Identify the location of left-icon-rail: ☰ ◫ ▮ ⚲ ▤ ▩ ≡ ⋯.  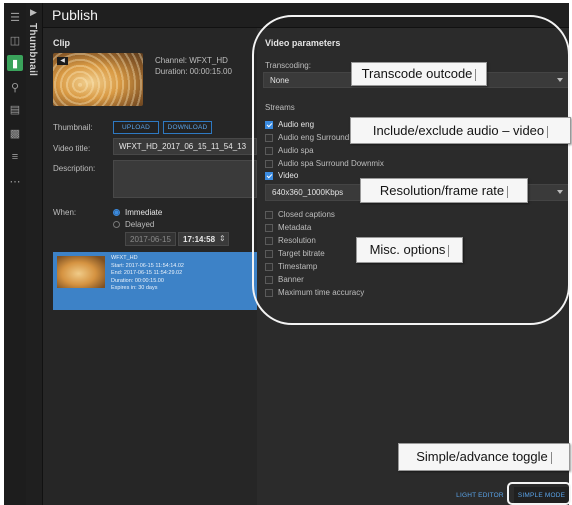
(15, 254).